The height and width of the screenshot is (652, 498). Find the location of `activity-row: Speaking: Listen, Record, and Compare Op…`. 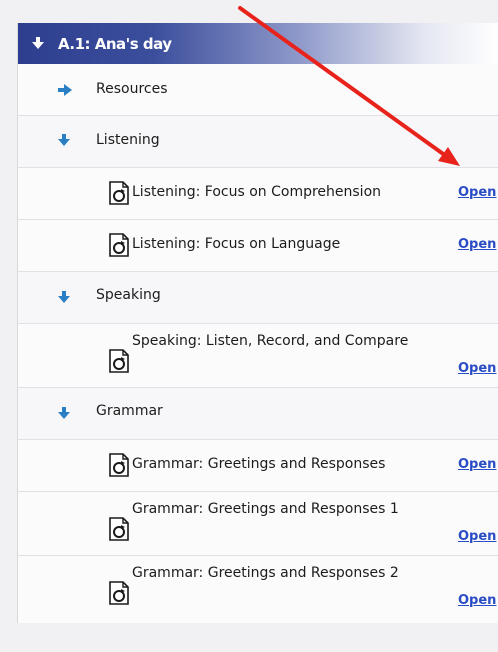

activity-row: Speaking: Listen, Record, and Compare Op… is located at coordinates (258, 356).